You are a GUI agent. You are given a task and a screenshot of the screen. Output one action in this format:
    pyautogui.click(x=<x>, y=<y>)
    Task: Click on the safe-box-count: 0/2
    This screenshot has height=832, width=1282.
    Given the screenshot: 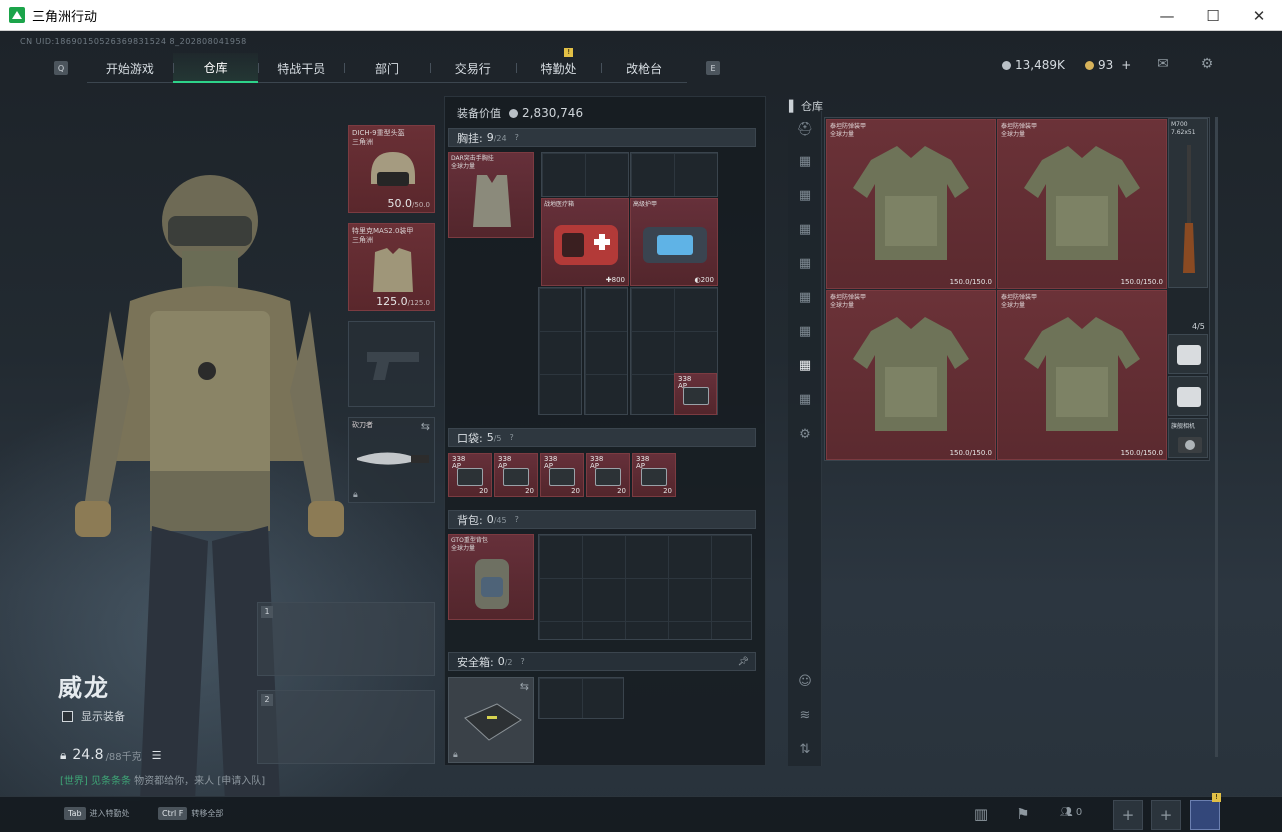 What is the action you would take?
    pyautogui.click(x=505, y=661)
    